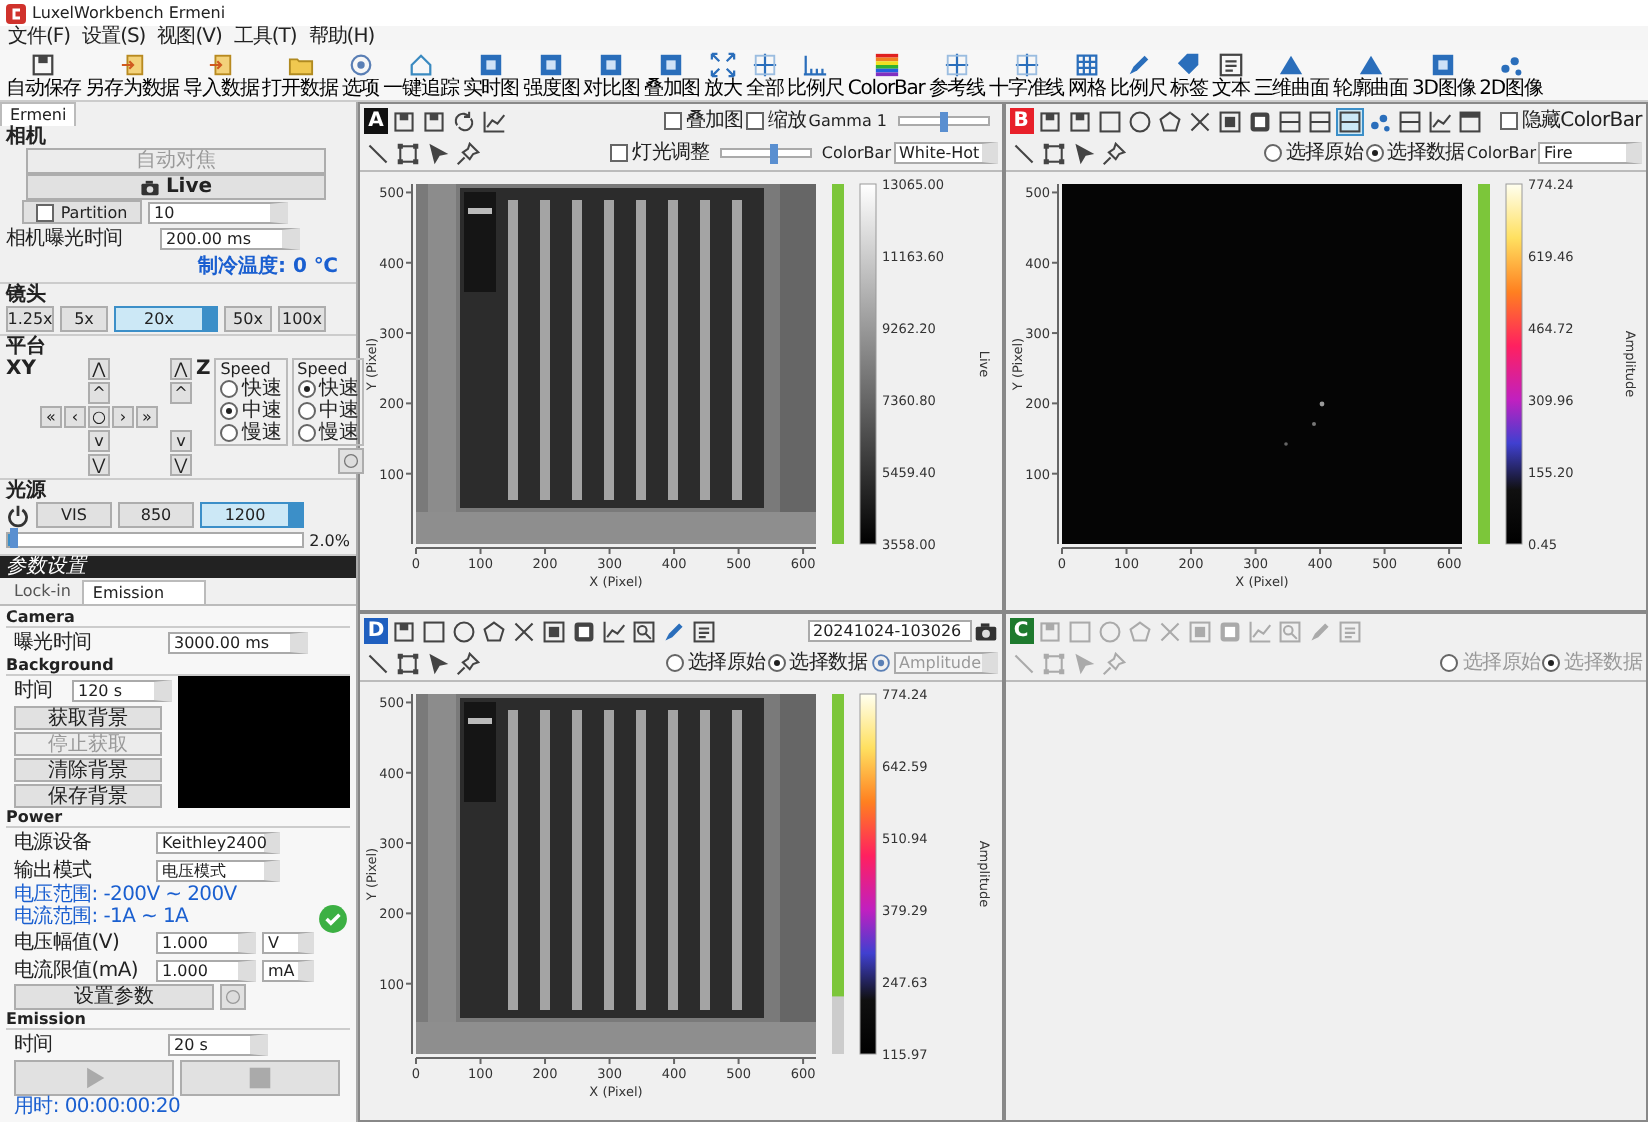  What do you see at coordinates (300, 75) in the screenshot?
I see `toolbar-button: 打开数据` at bounding box center [300, 75].